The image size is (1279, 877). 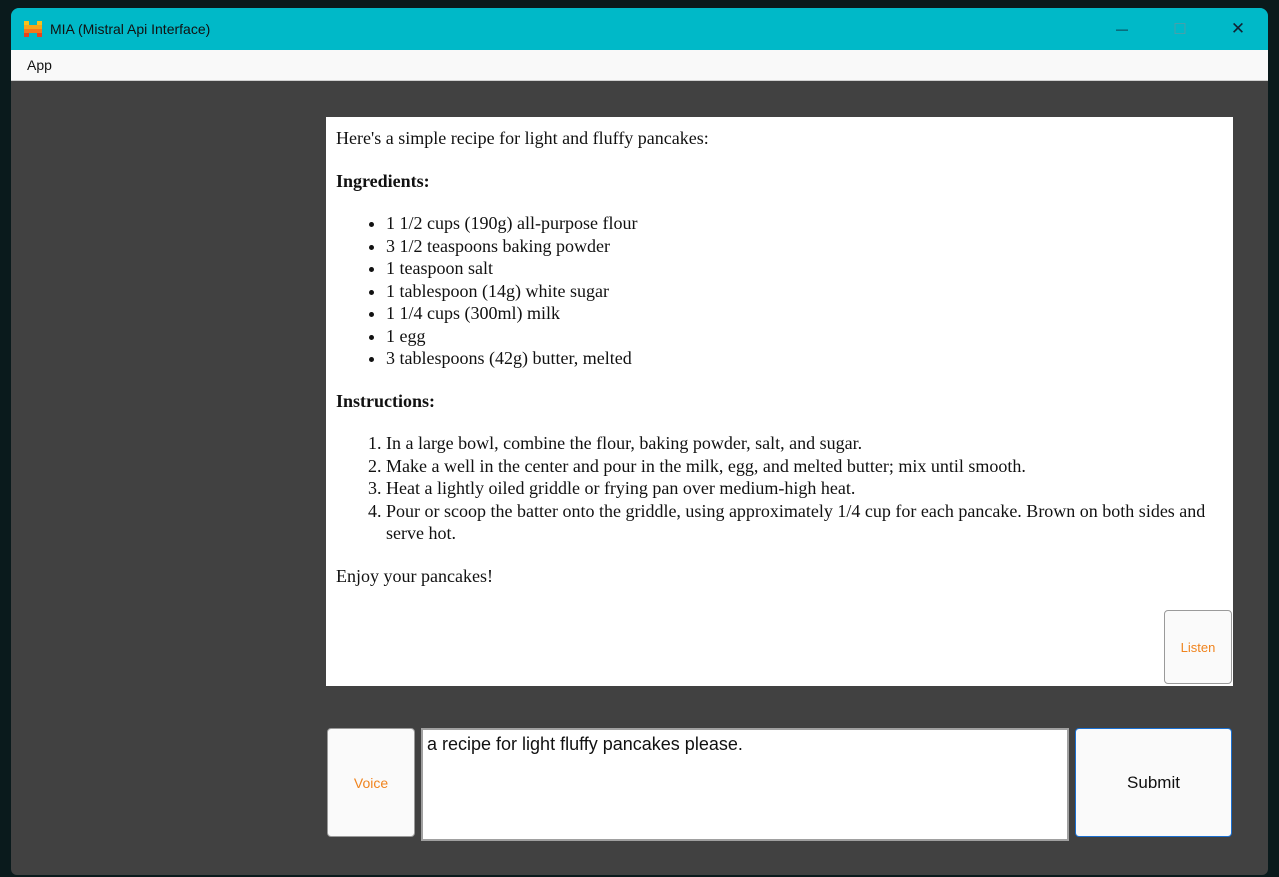 What do you see at coordinates (804, 223) in the screenshot?
I see `ingredient-item: 1 1/2 cups (190g) all-purpose flour` at bounding box center [804, 223].